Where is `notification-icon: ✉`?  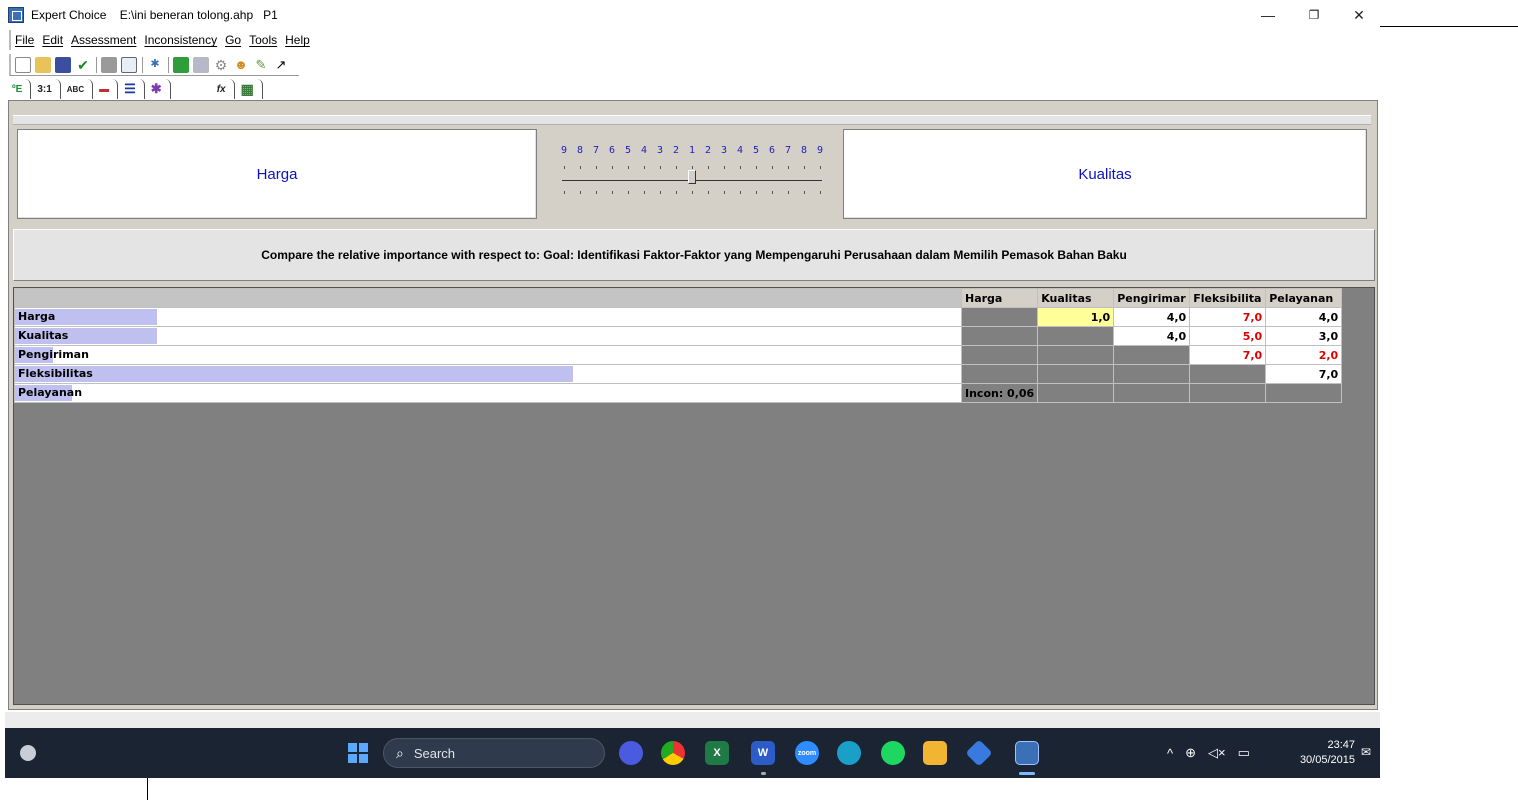 notification-icon: ✉ is located at coordinates (1366, 752).